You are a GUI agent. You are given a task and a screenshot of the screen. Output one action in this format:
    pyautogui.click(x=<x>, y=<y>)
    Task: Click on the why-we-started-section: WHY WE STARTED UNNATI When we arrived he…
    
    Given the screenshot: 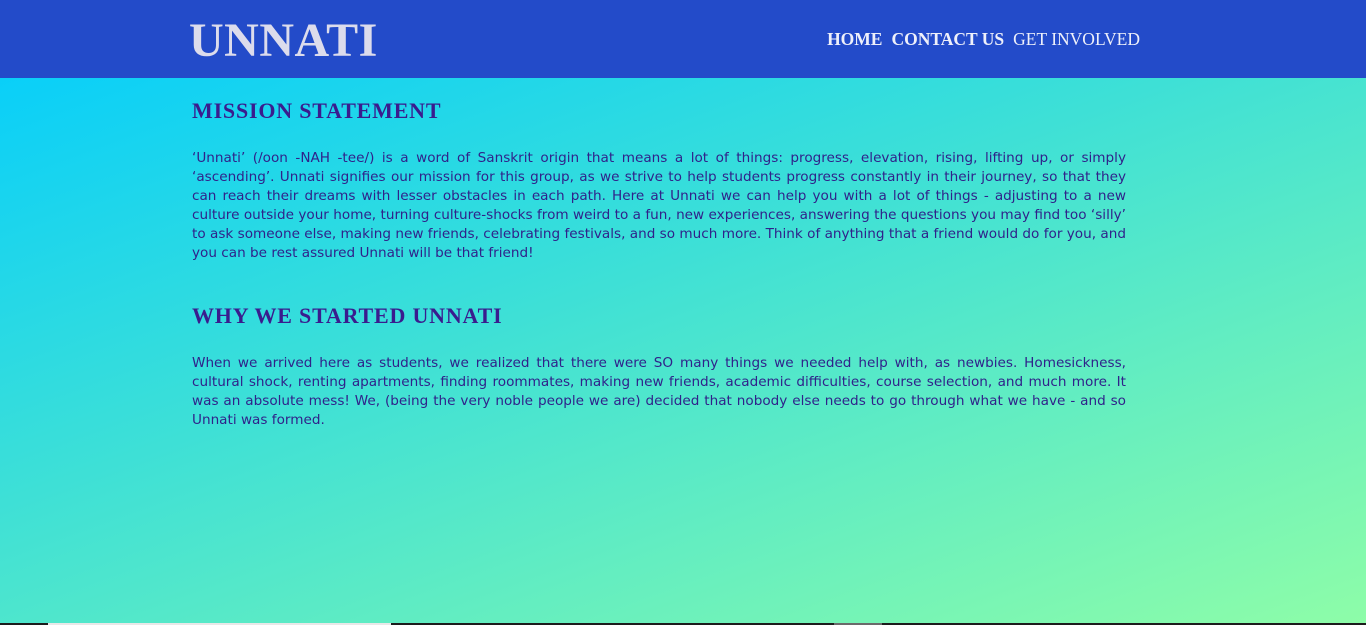 What is the action you would take?
    pyautogui.click(x=659, y=365)
    